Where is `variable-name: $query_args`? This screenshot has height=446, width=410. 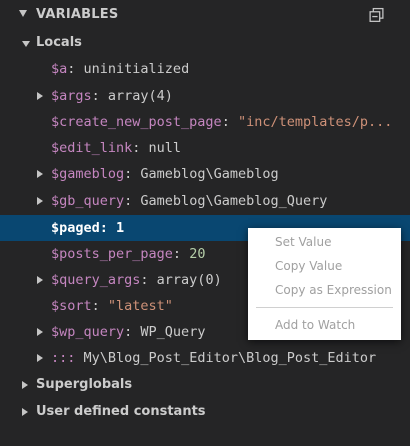
variable-name: $query_args is located at coordinates (96, 280).